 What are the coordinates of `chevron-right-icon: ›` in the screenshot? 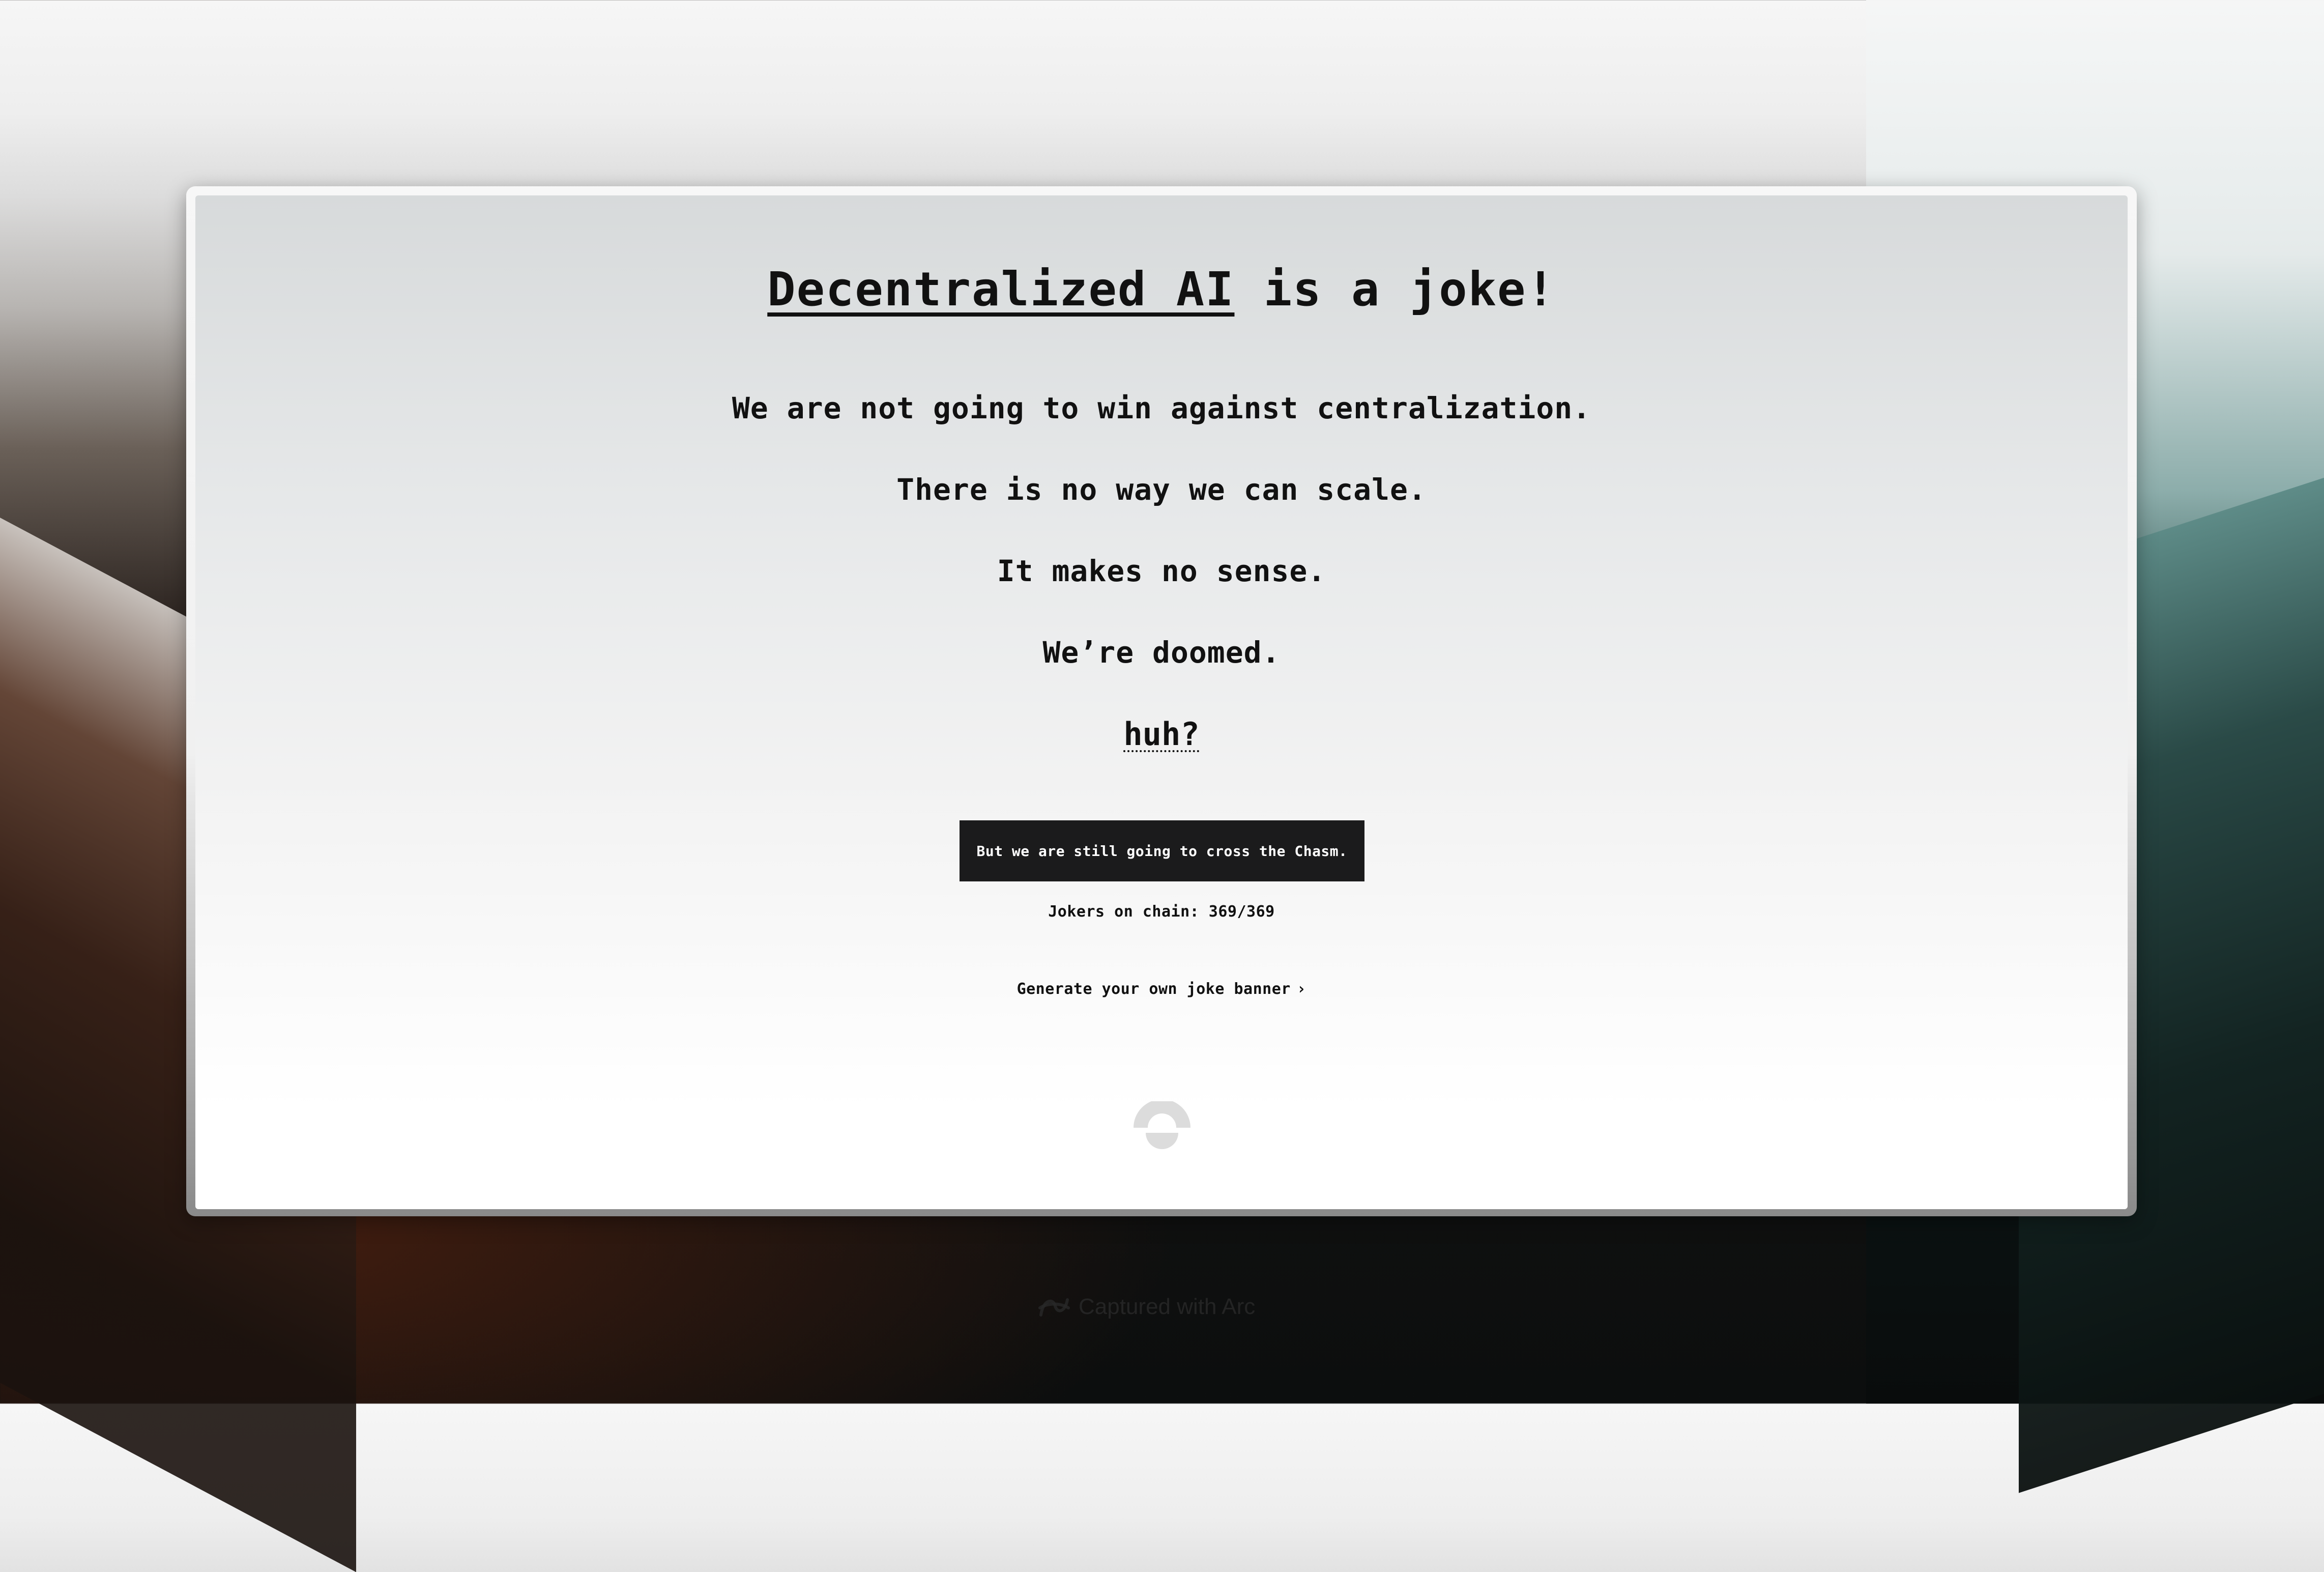 It's located at (1301, 989).